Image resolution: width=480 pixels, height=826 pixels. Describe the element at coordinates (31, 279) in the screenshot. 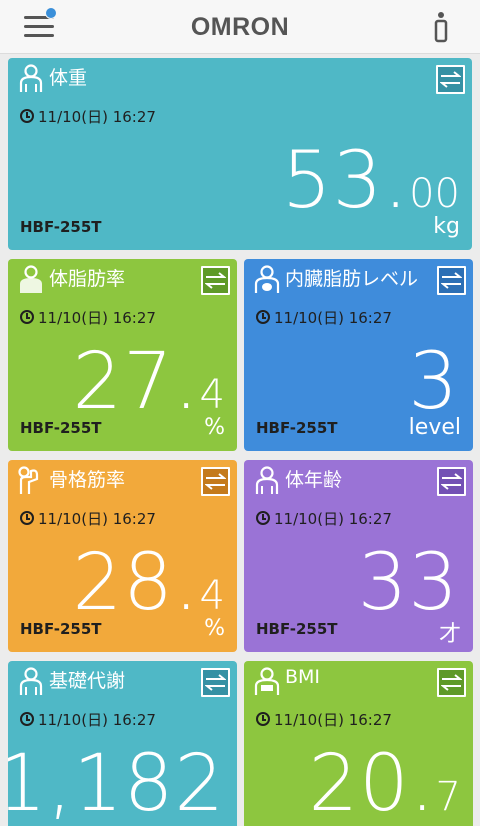

I see `person-fat-icon` at that location.